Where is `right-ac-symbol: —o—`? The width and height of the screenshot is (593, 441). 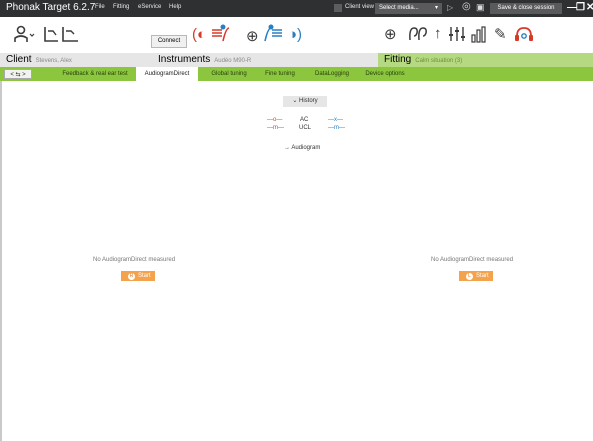
right-ac-symbol: —o— is located at coordinates (275, 120).